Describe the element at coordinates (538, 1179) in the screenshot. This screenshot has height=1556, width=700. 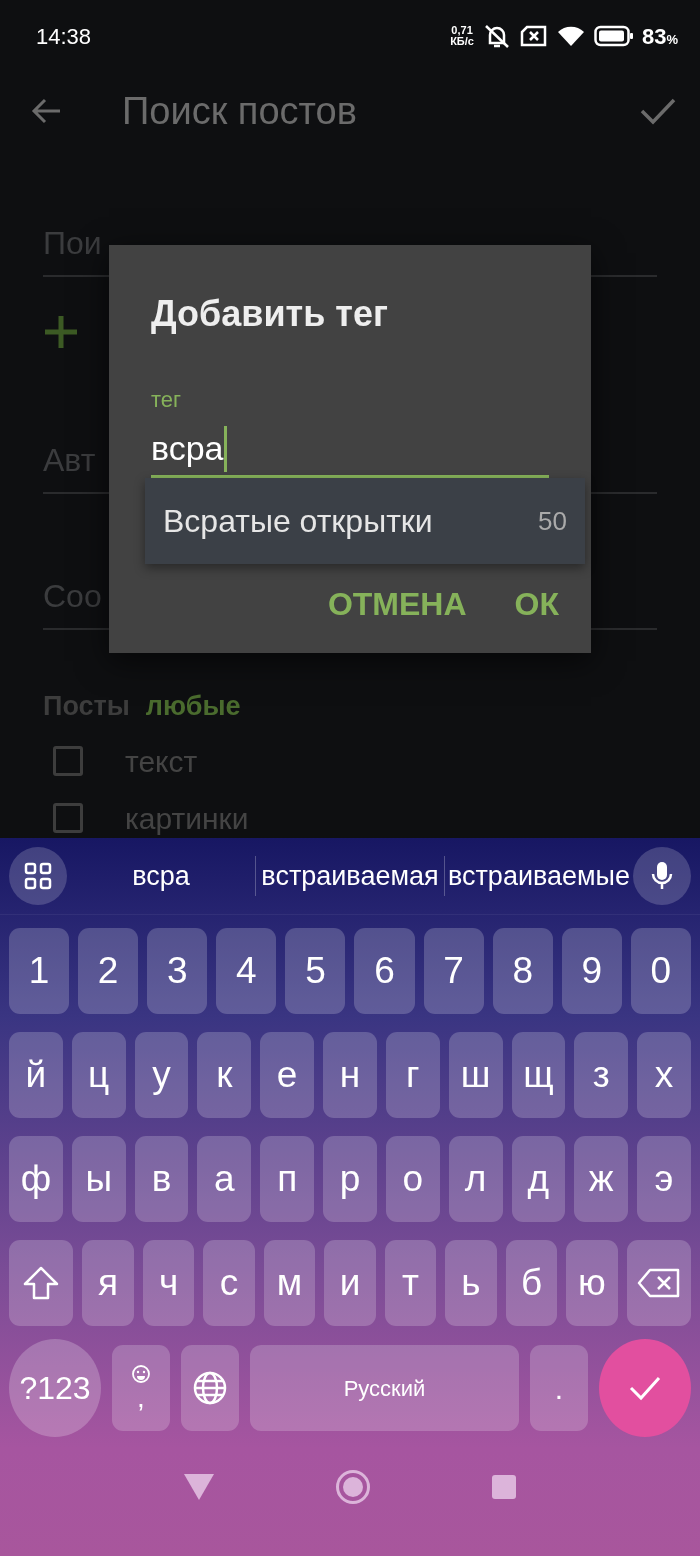
I see `keyboard-key: д` at that location.